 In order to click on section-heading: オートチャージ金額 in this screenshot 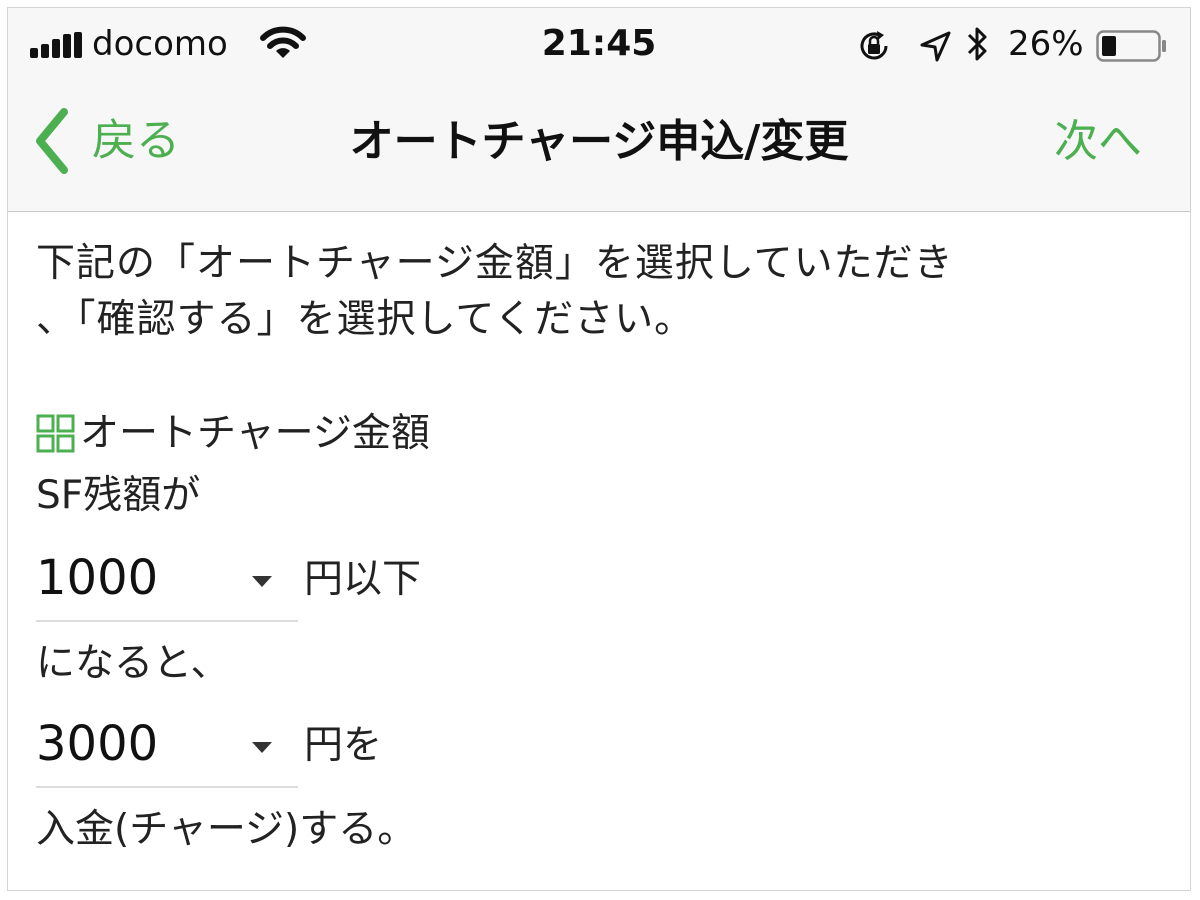, I will do `click(233, 434)`.